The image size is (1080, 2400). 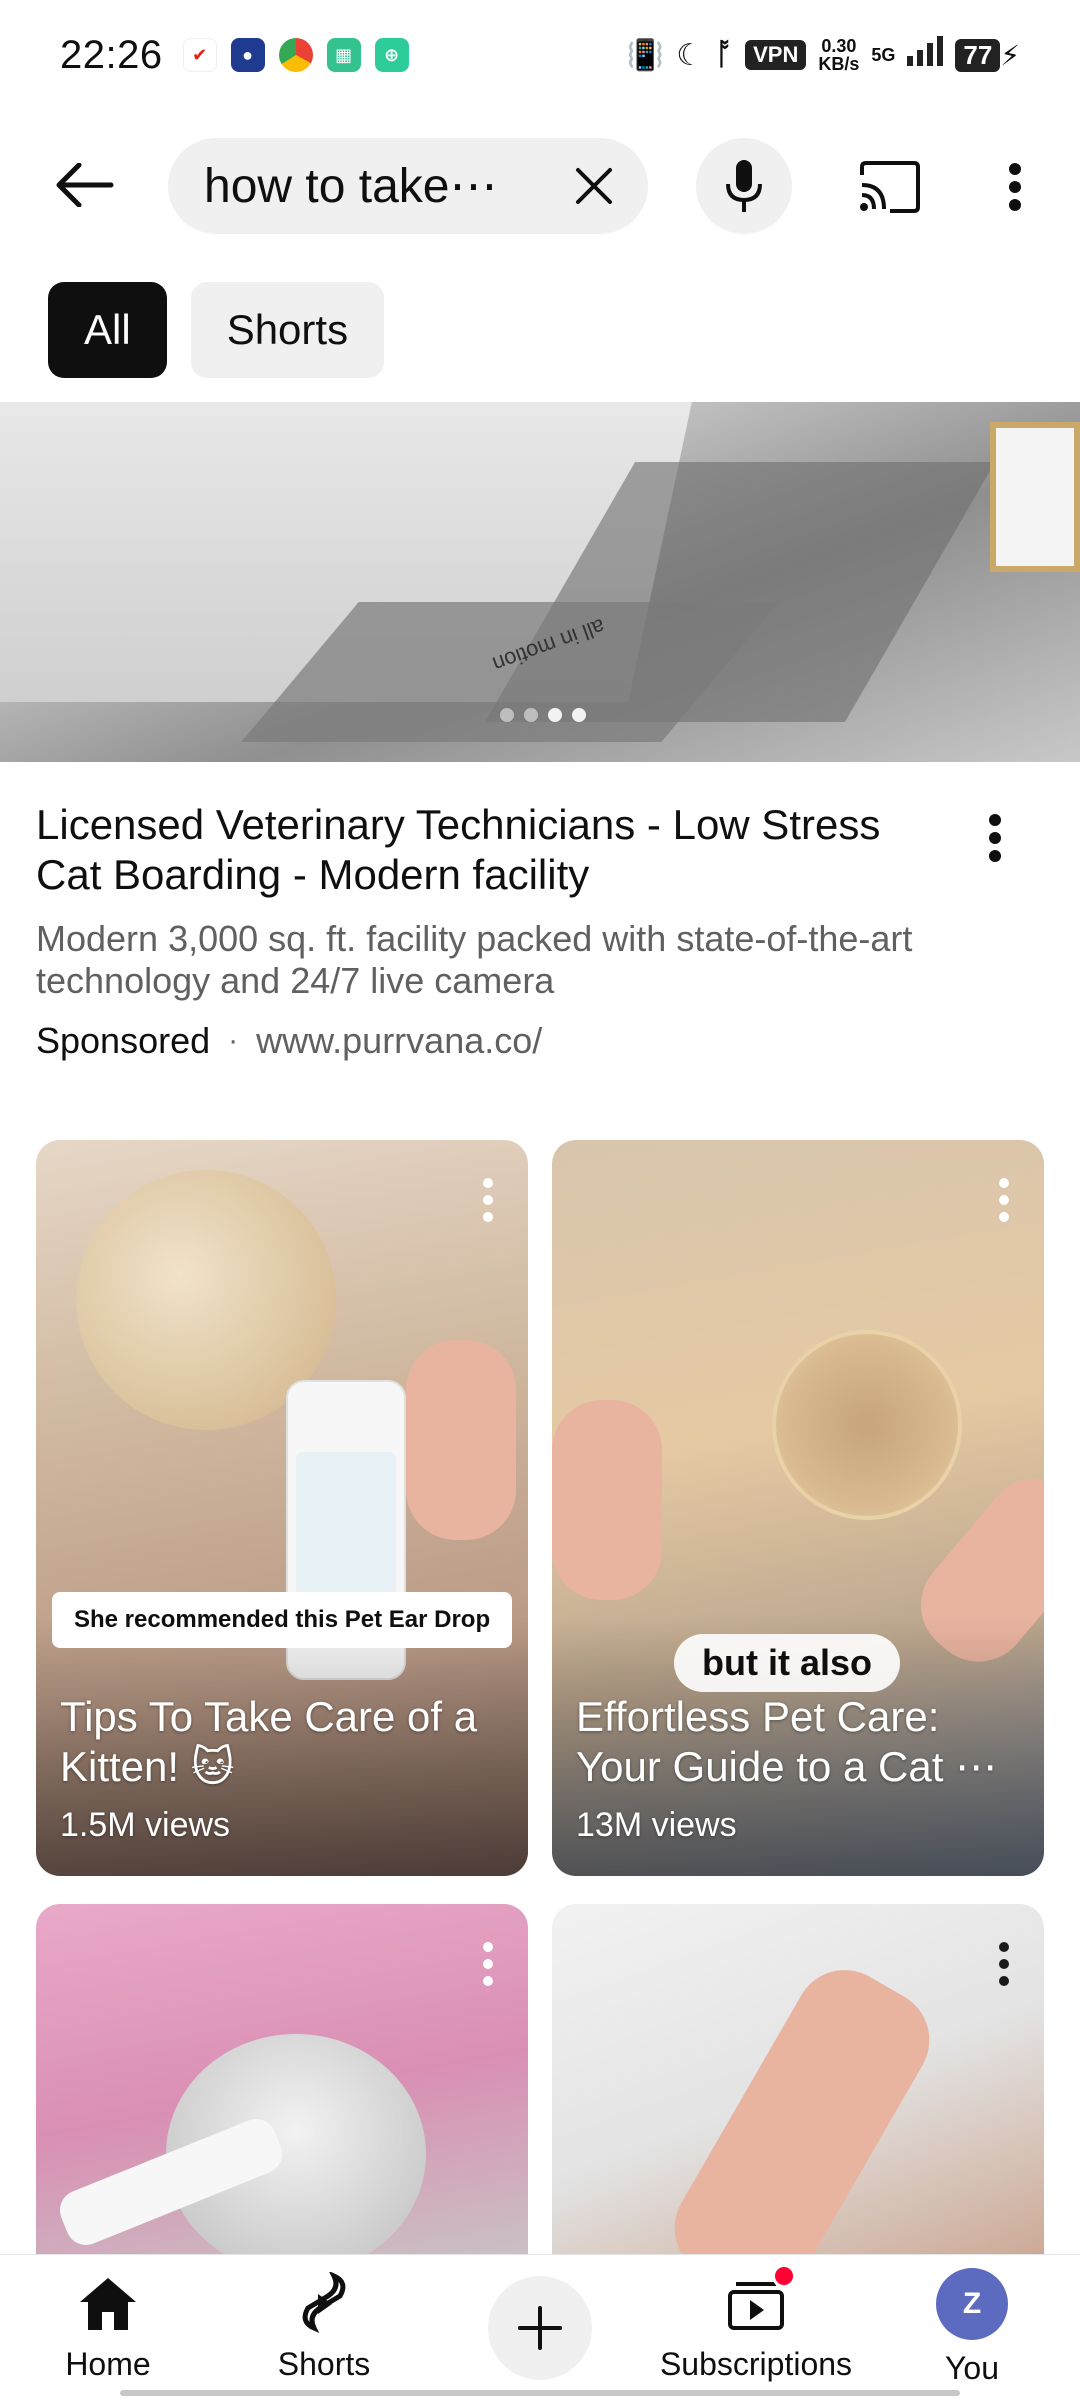 I want to click on battery-level: 77, so click(x=978, y=55).